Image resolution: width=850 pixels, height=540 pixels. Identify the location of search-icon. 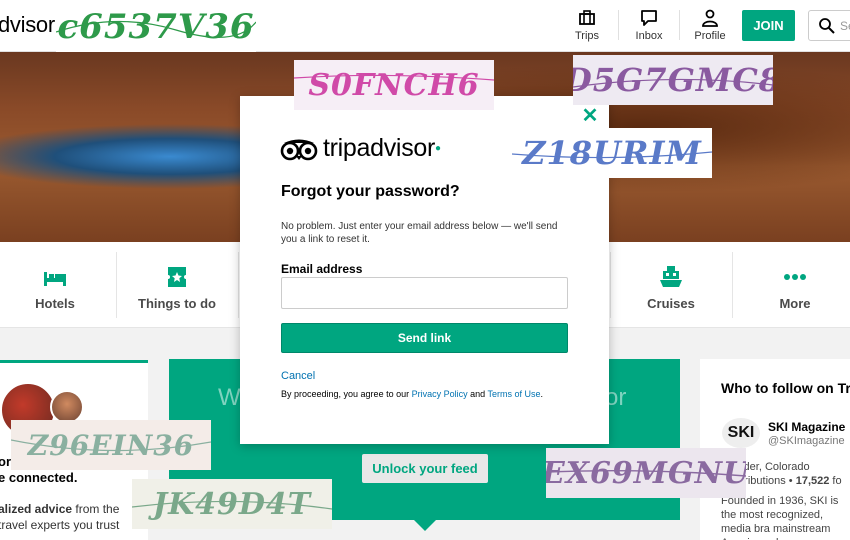
(827, 26).